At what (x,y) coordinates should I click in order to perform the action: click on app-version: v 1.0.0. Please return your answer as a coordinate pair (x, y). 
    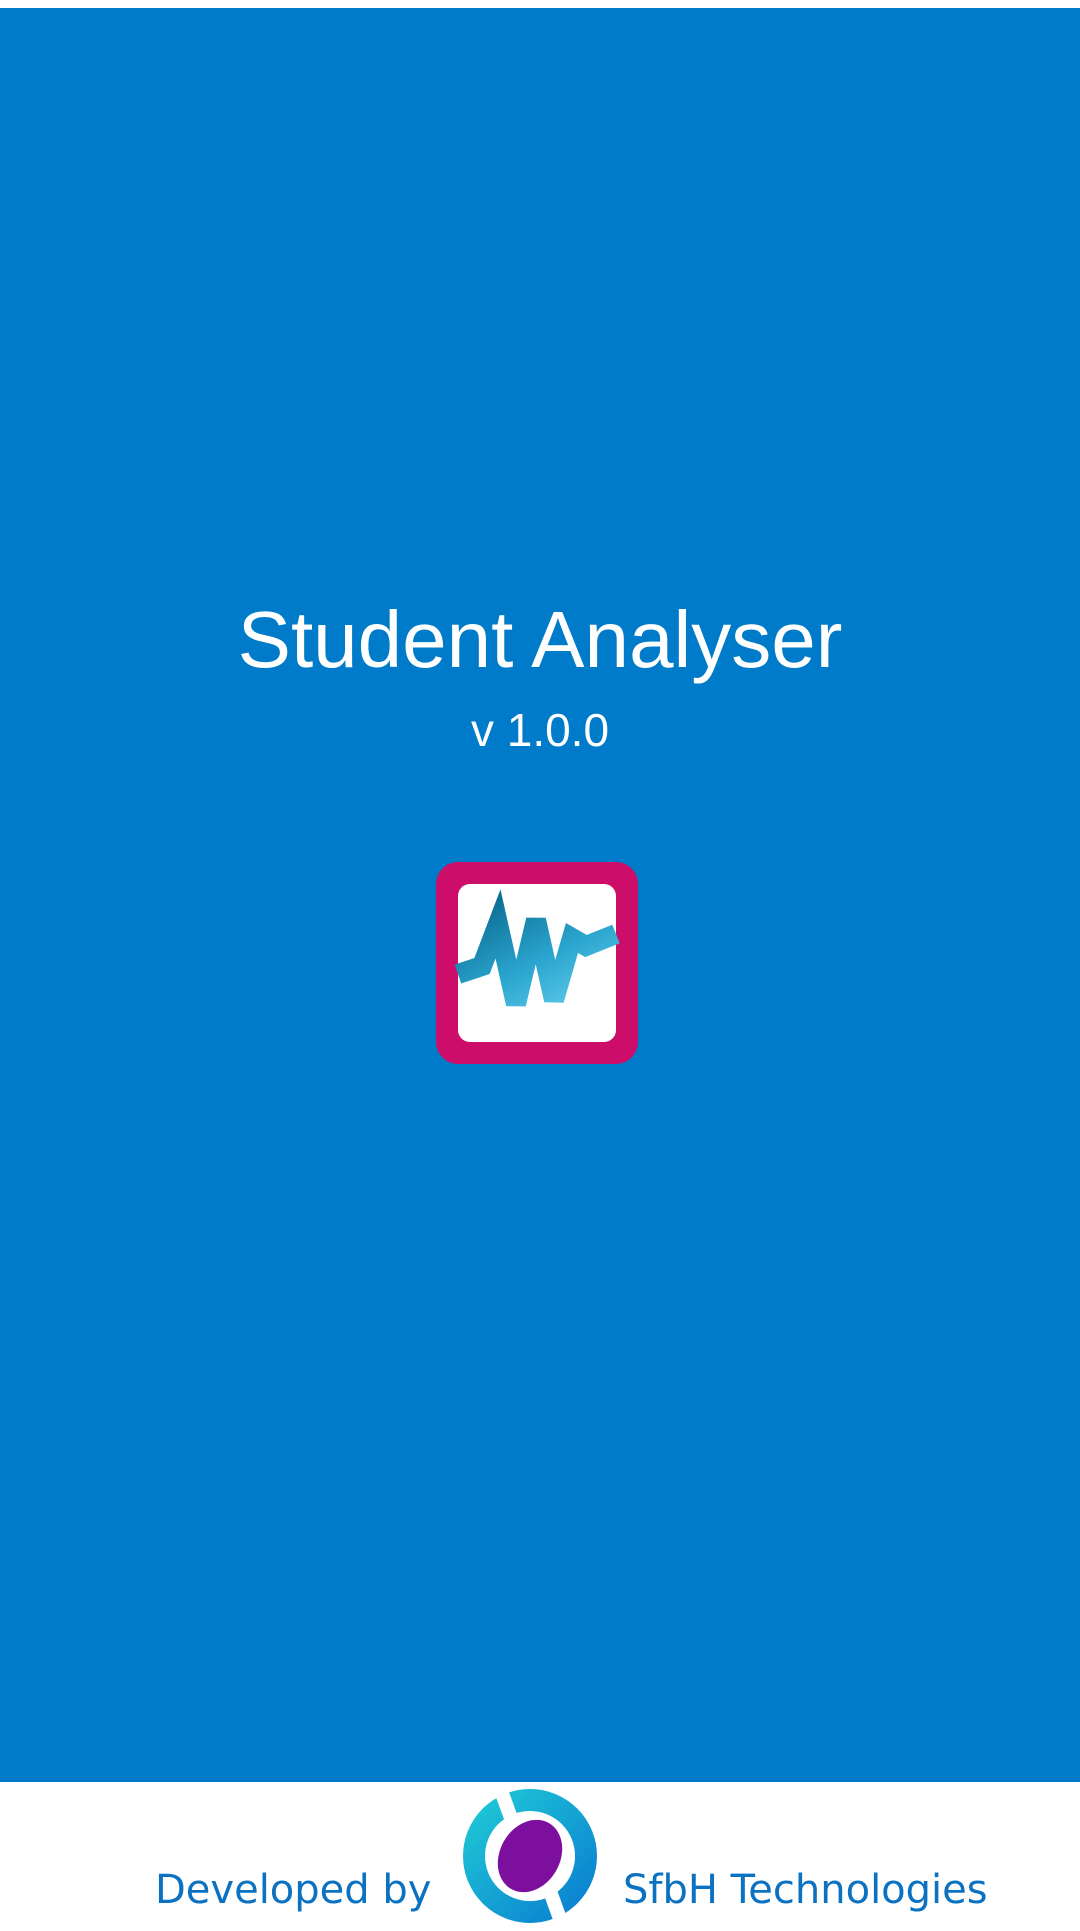
    Looking at the image, I should click on (540, 730).